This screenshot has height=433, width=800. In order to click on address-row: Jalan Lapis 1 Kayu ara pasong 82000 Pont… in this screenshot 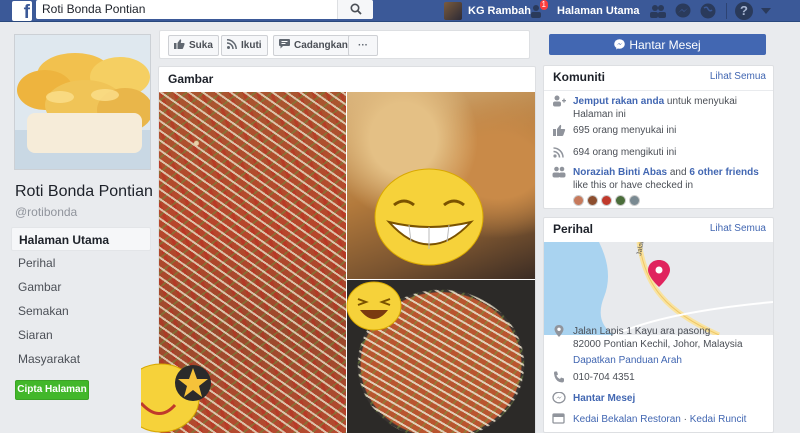, I will do `click(659, 346)`.